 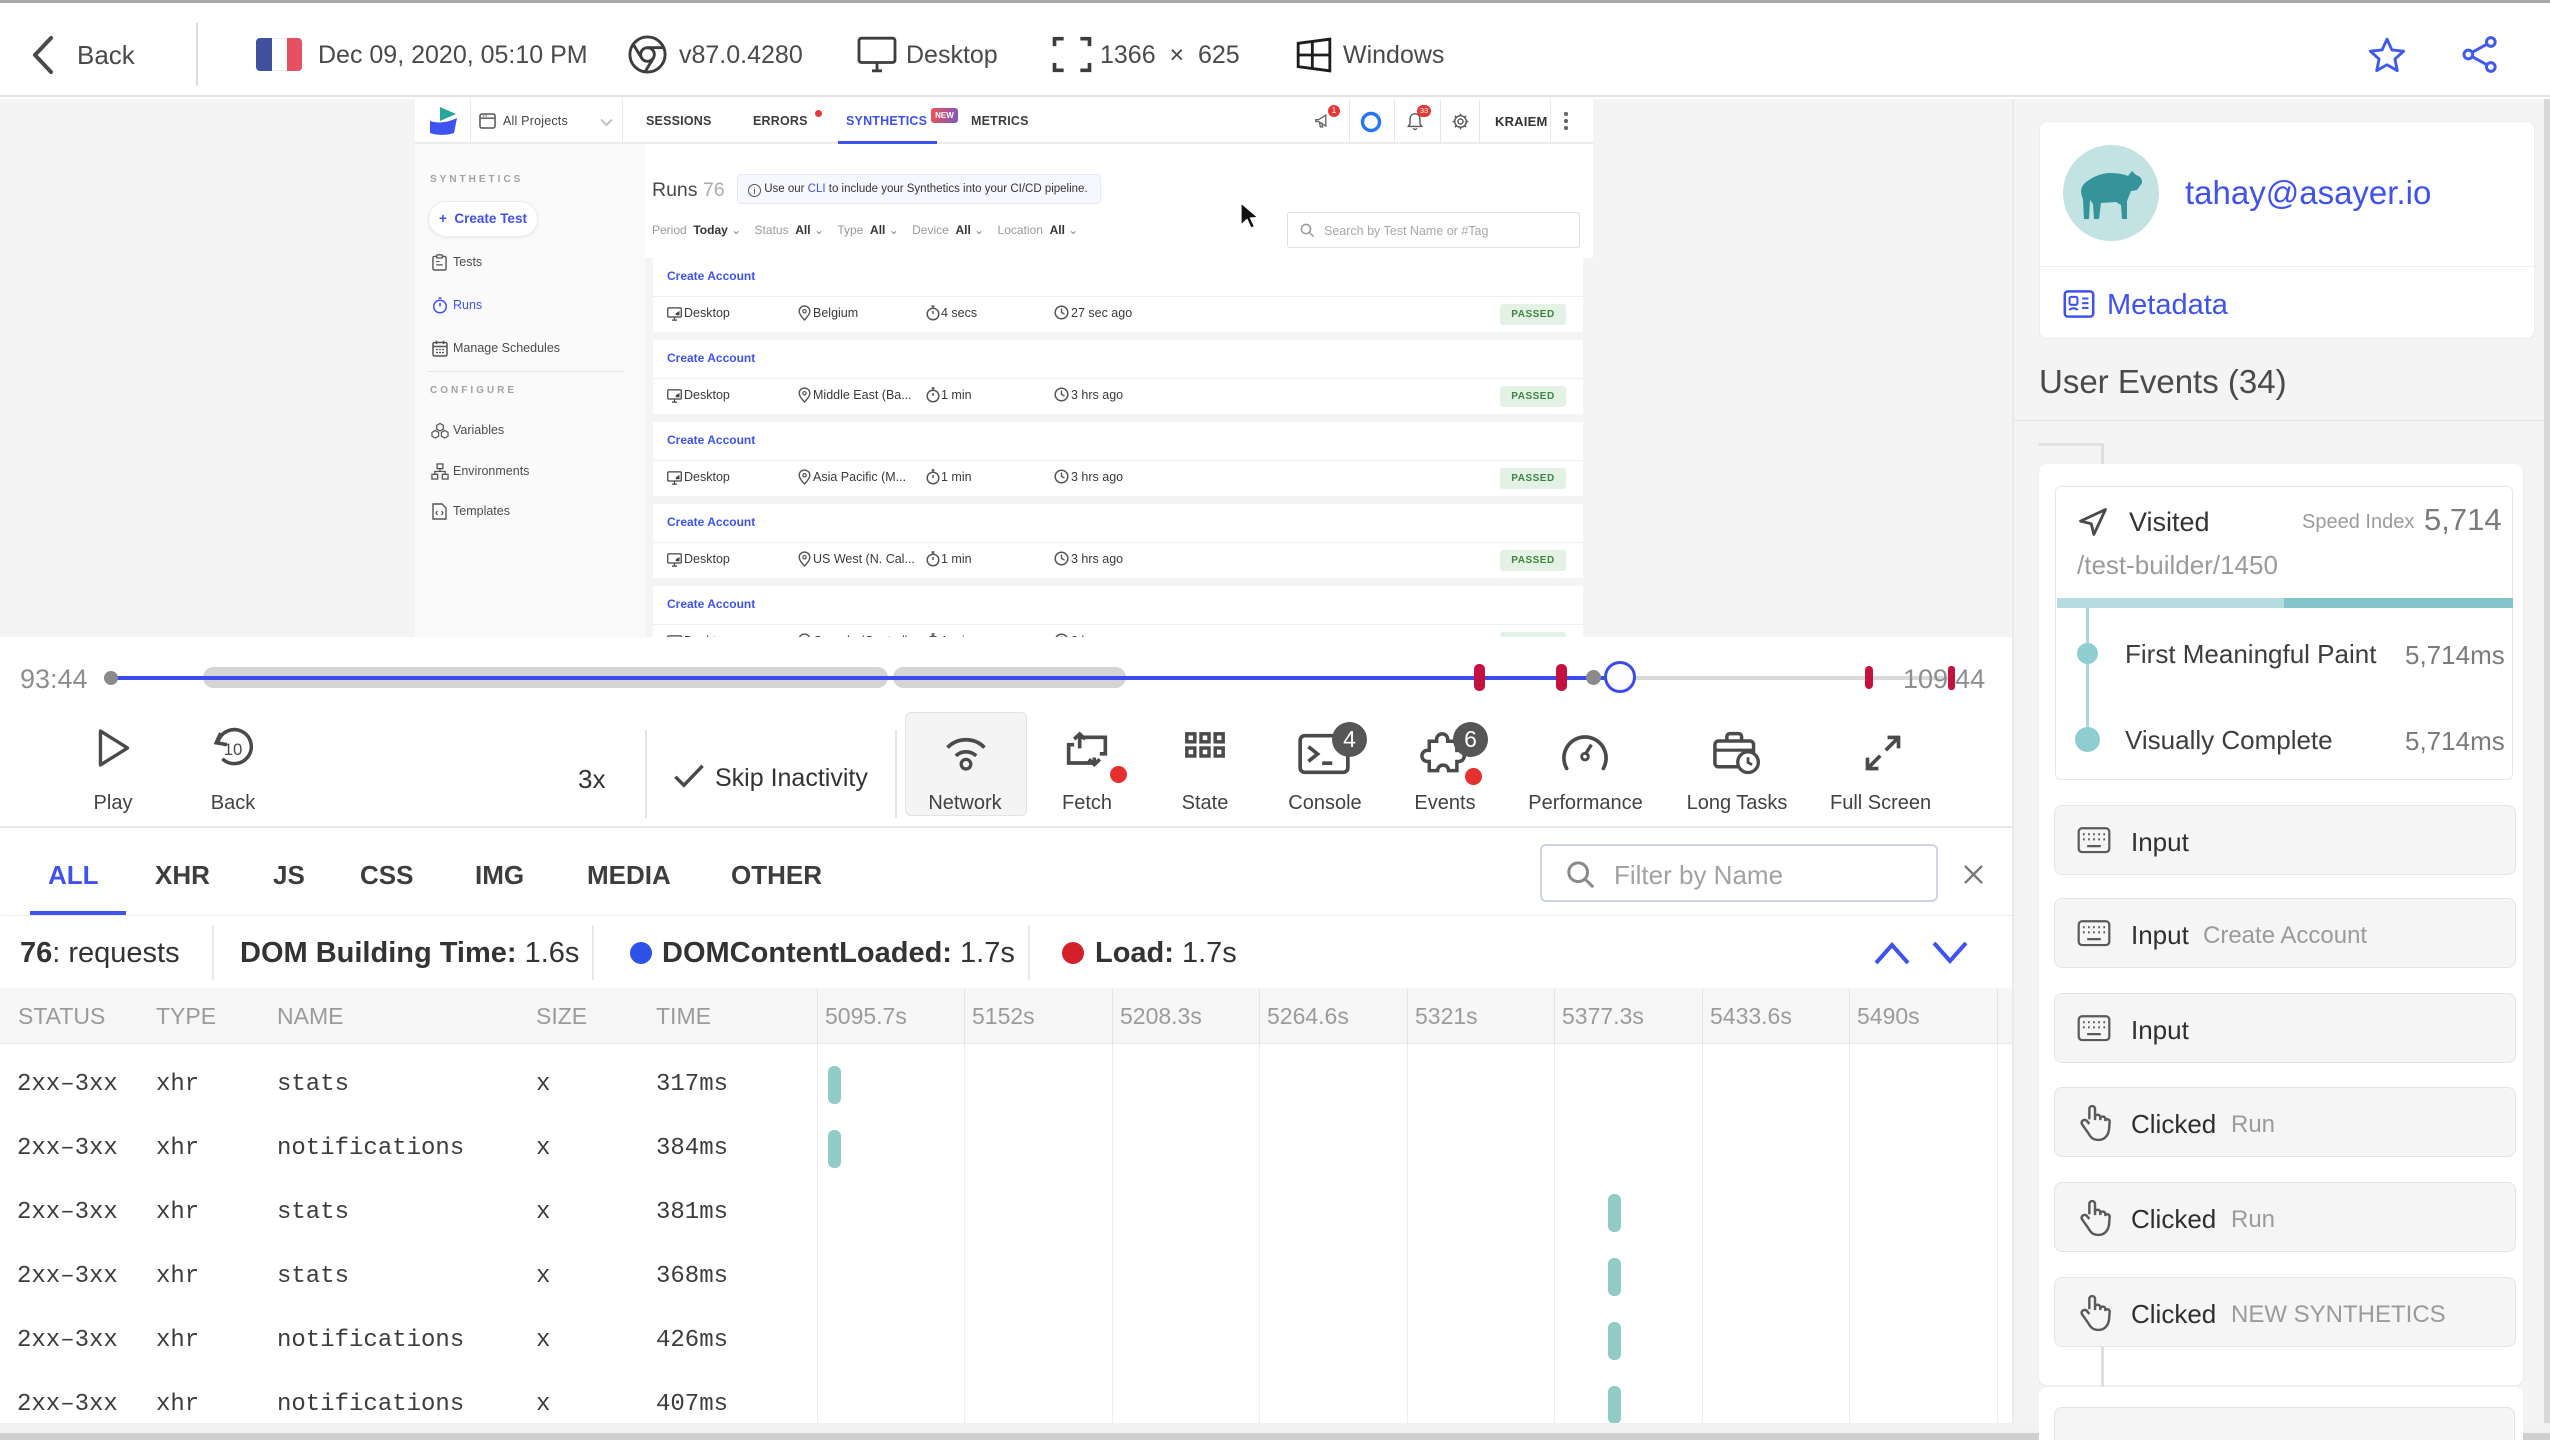 I want to click on svg-text: 10, so click(x=233, y=749).